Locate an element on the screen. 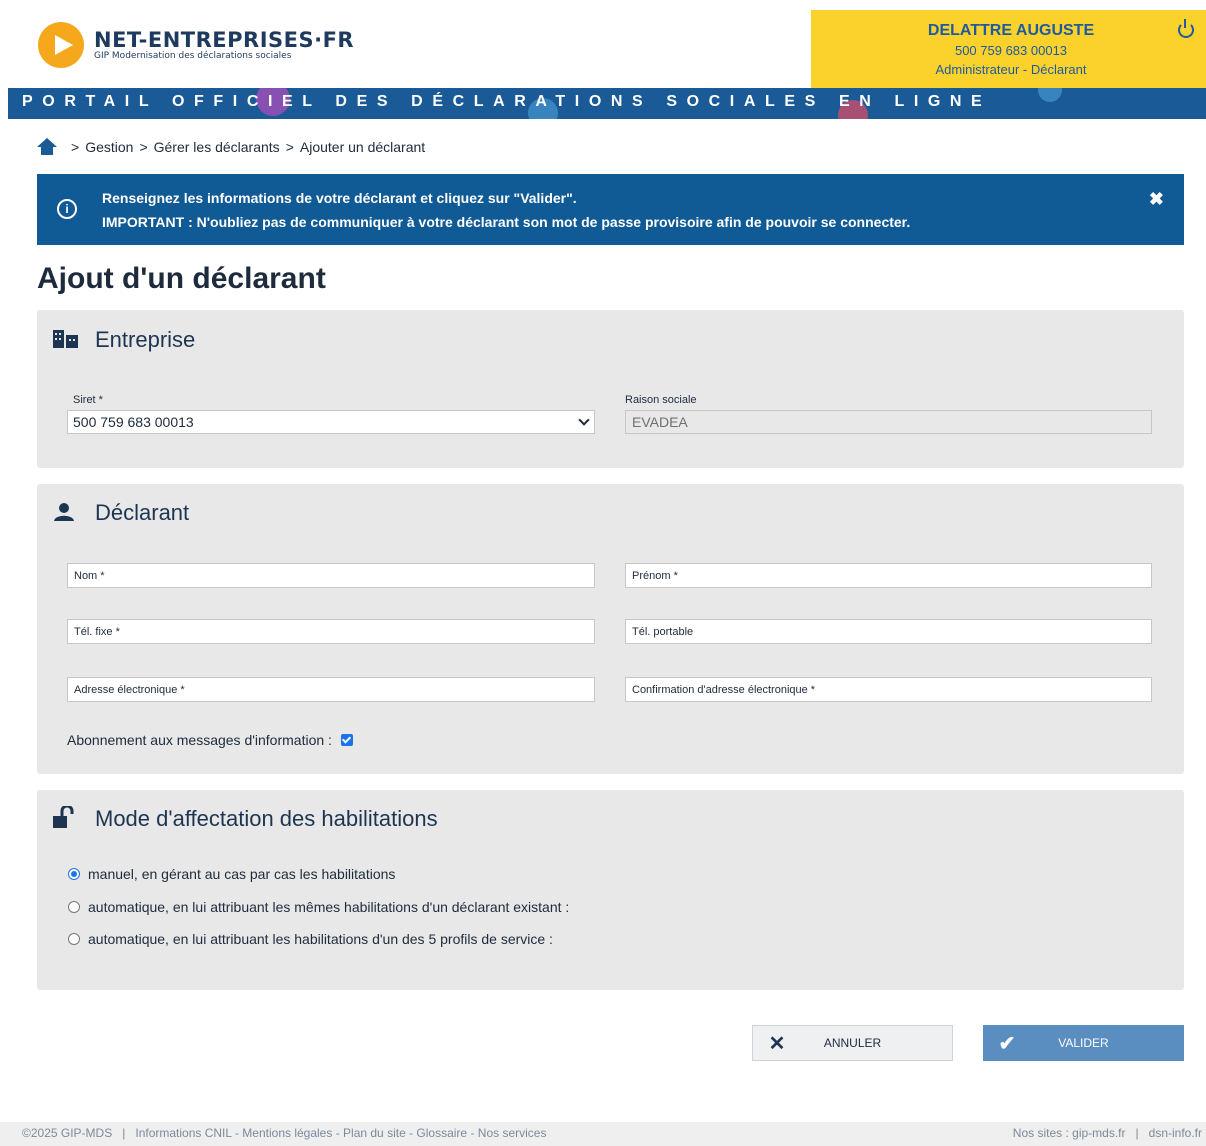 This screenshot has width=1206, height=1146. unlock-icon is located at coordinates (63, 817).